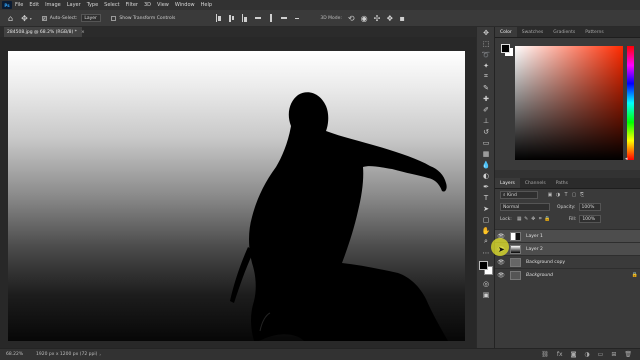 The width and height of the screenshot is (640, 360). What do you see at coordinates (574, 354) in the screenshot?
I see `add-mask-icon: ◙` at bounding box center [574, 354].